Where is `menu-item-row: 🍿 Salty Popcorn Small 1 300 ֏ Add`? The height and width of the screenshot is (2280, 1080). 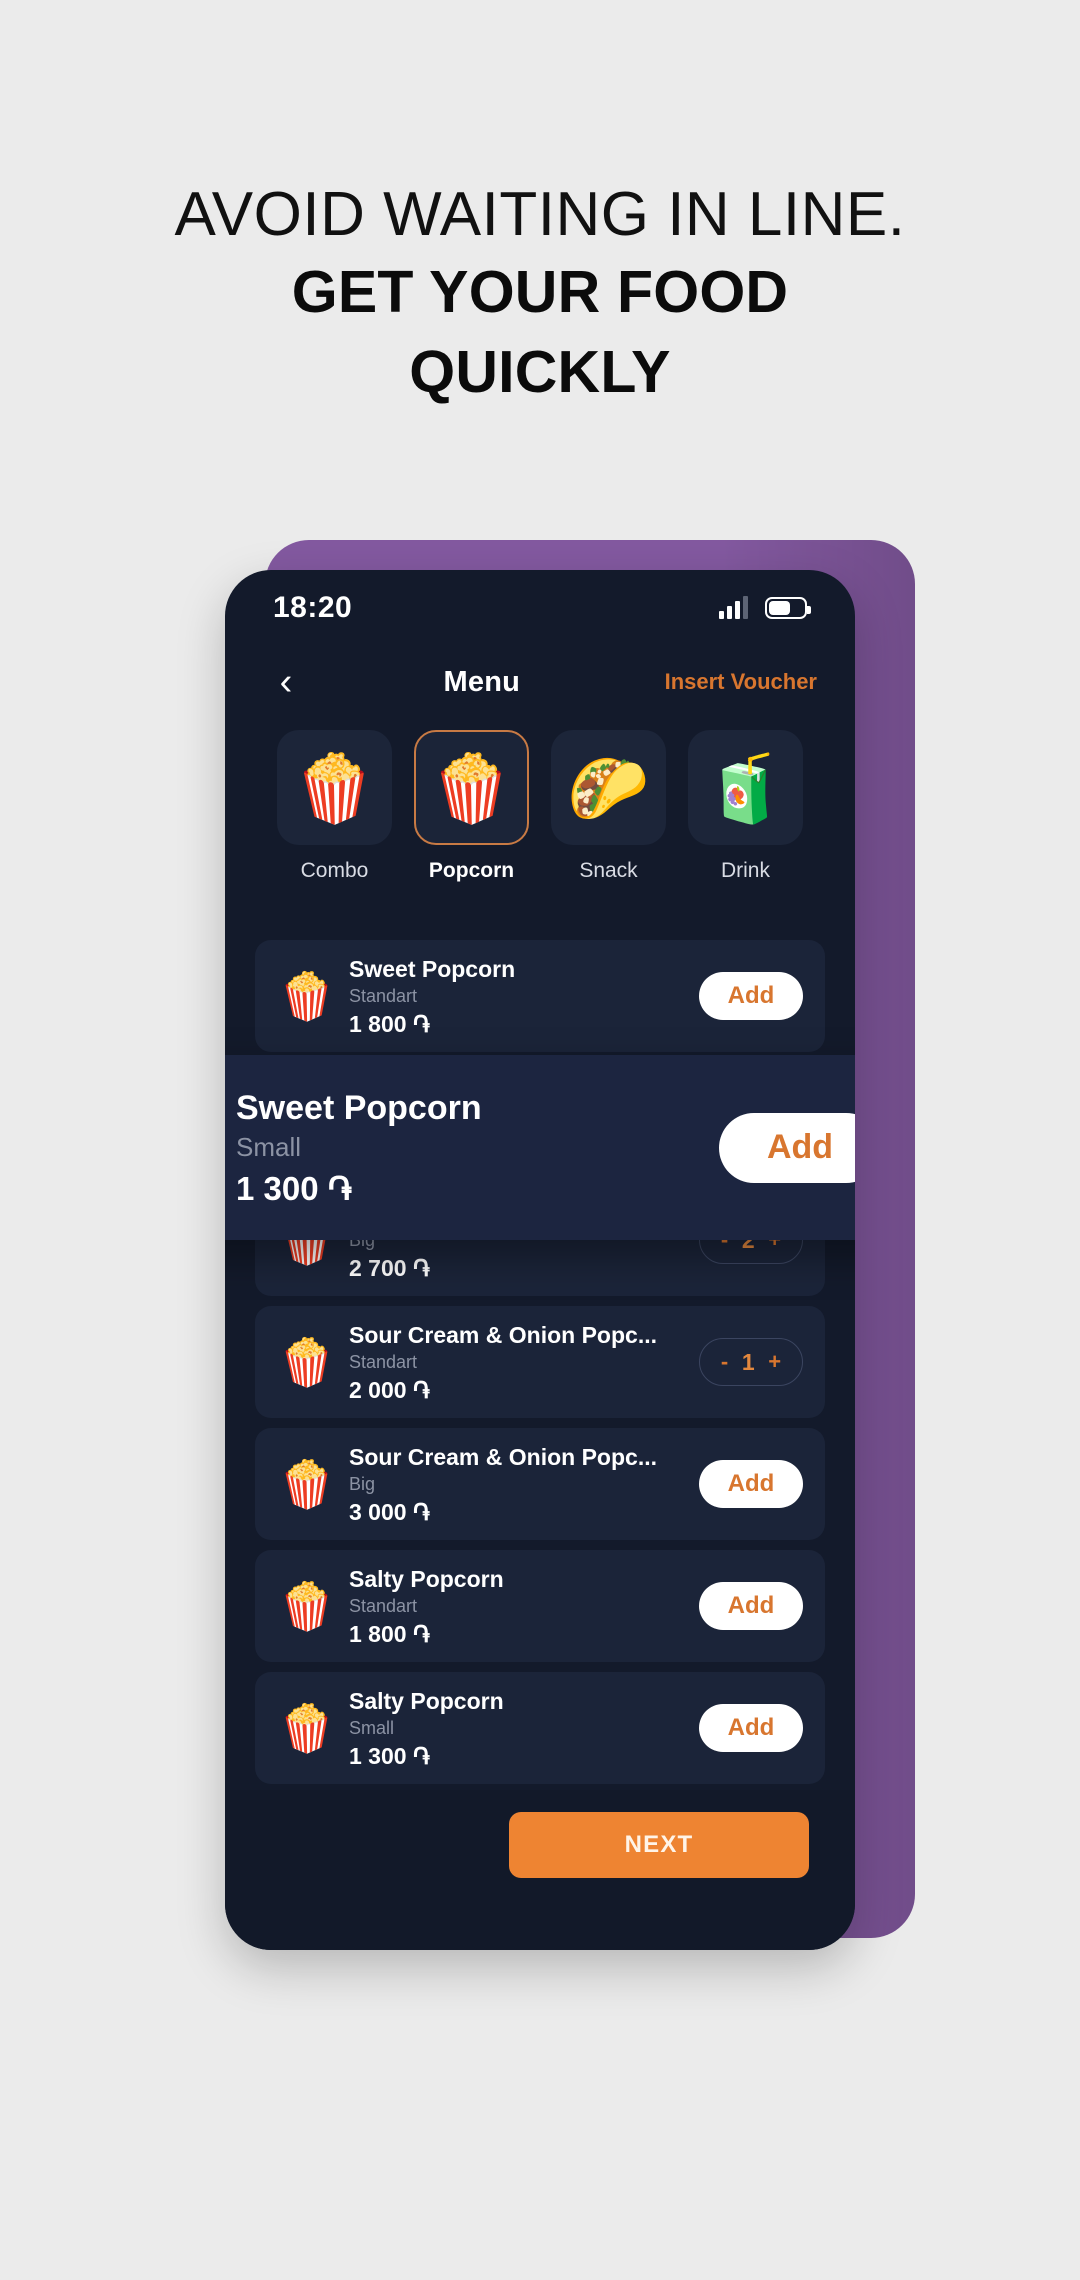 menu-item-row: 🍿 Salty Popcorn Small 1 300 ֏ Add is located at coordinates (540, 1728).